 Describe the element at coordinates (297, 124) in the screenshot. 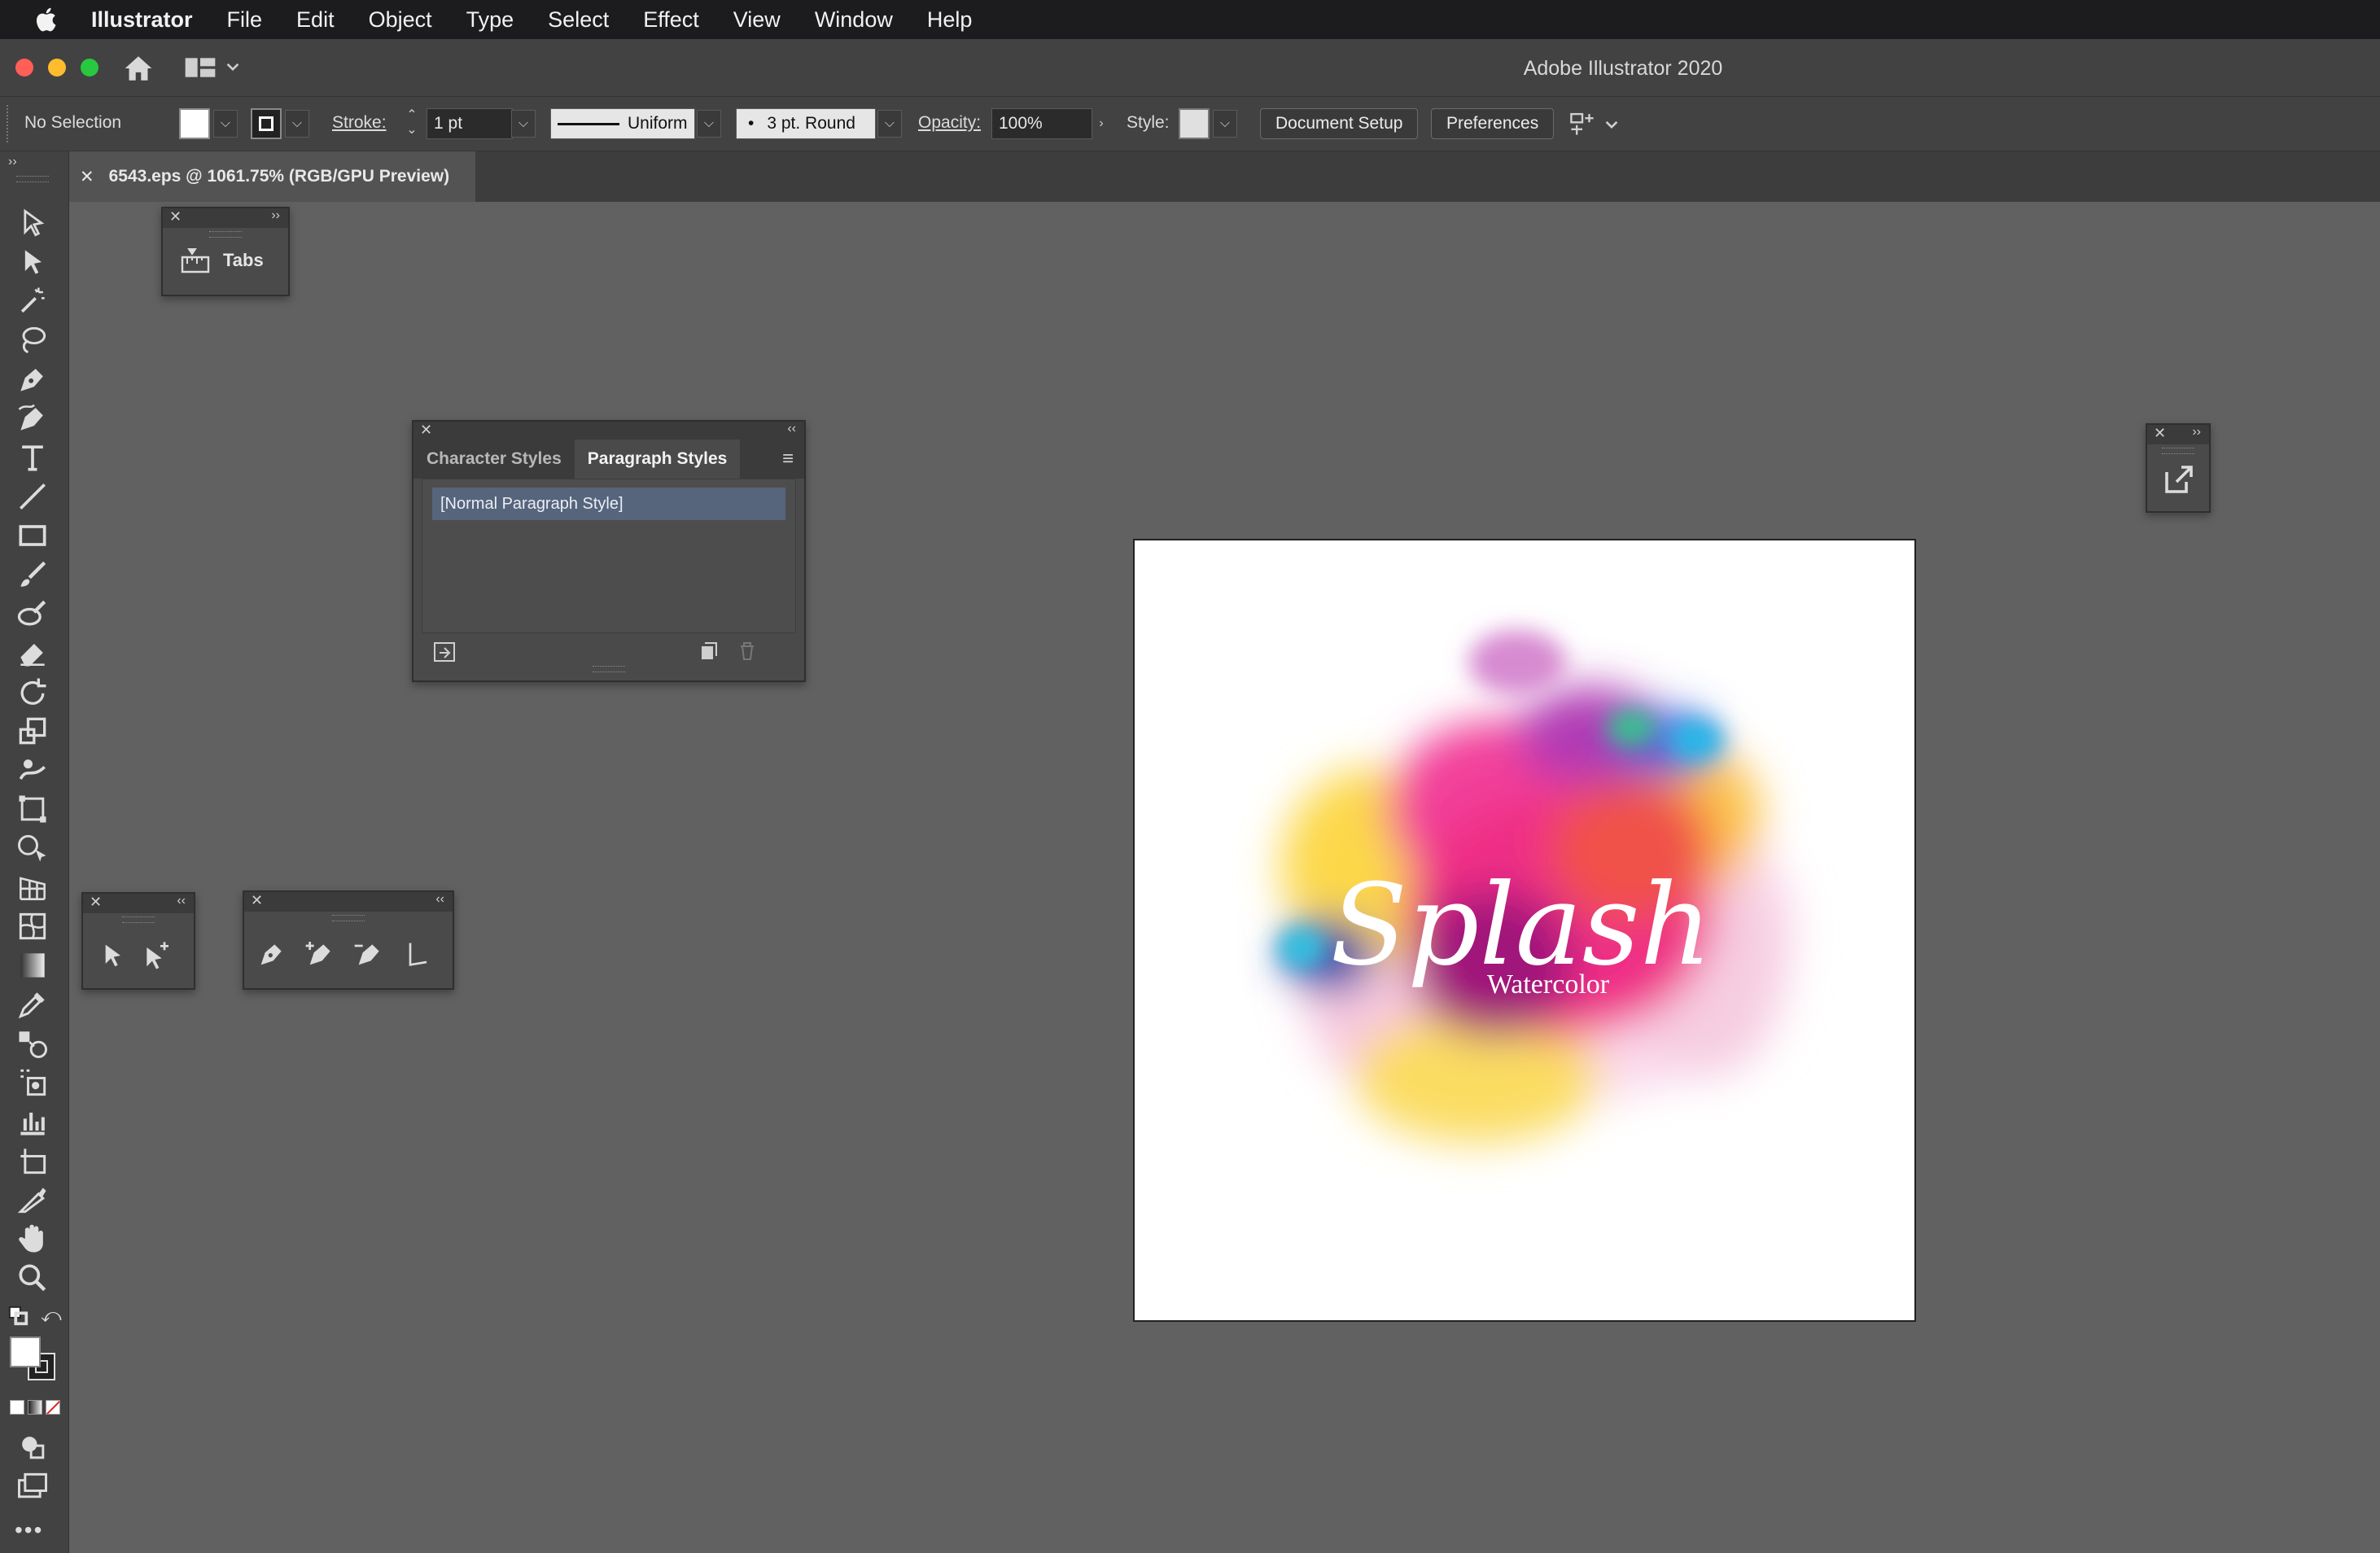

I see `stroke-dropdown: ⌵` at that location.